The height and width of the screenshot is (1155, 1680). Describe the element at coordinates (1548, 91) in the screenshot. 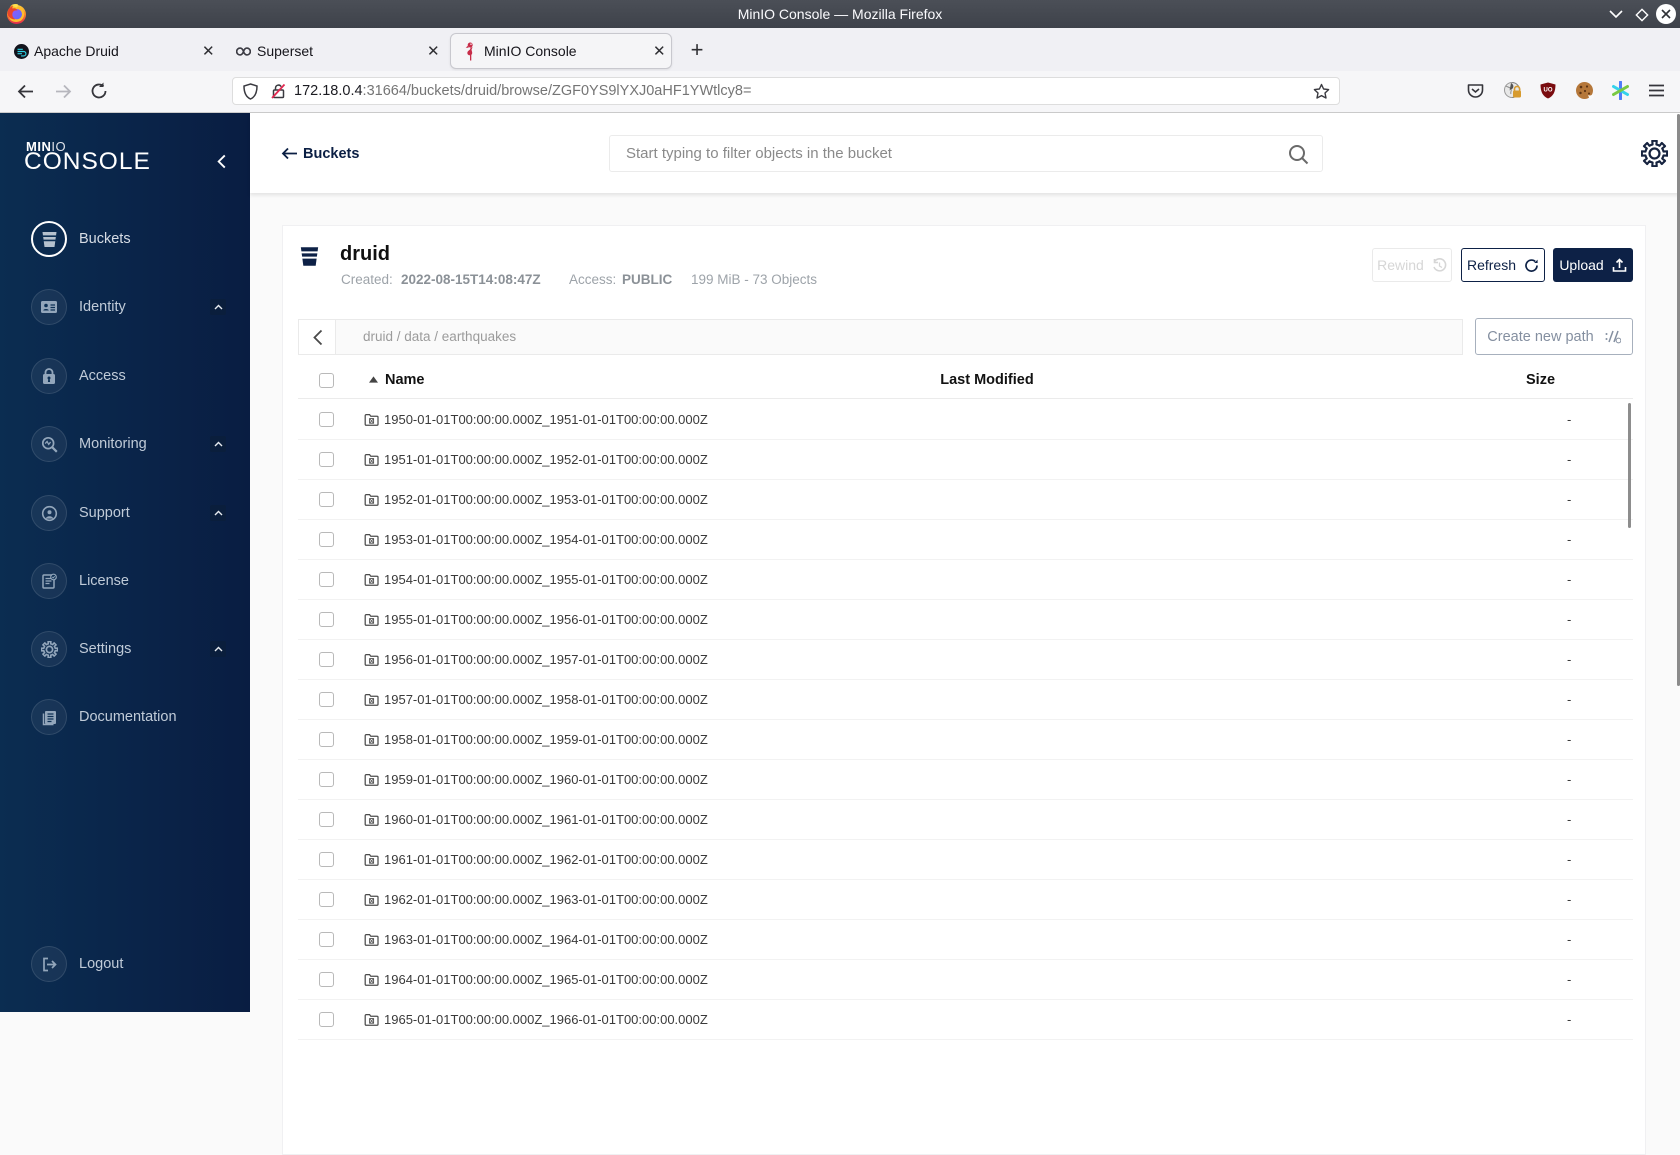

I see `svg-text: UO` at that location.